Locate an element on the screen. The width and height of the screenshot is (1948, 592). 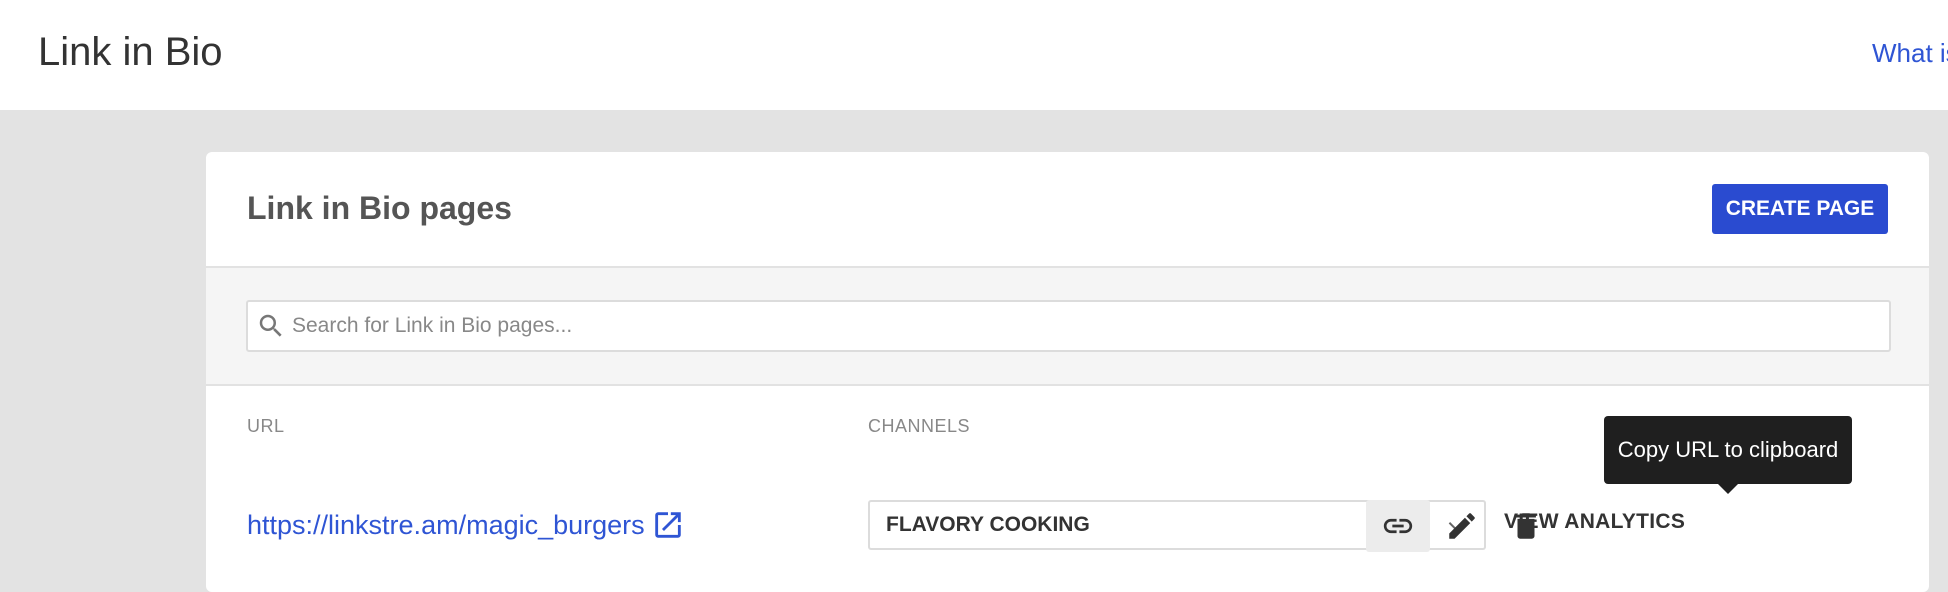
copy-url-button is located at coordinates (1398, 526).